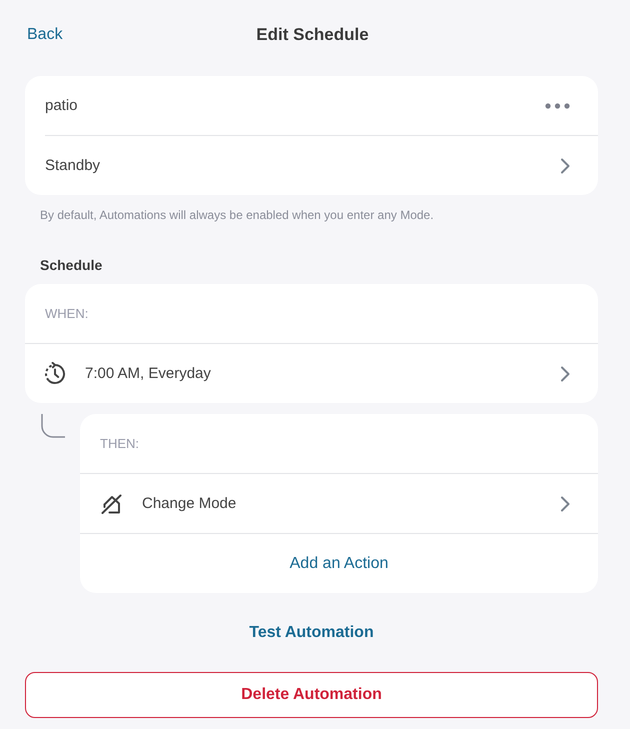  Describe the element at coordinates (339, 503) in the screenshot. I see `action-row: Change Mode` at that location.